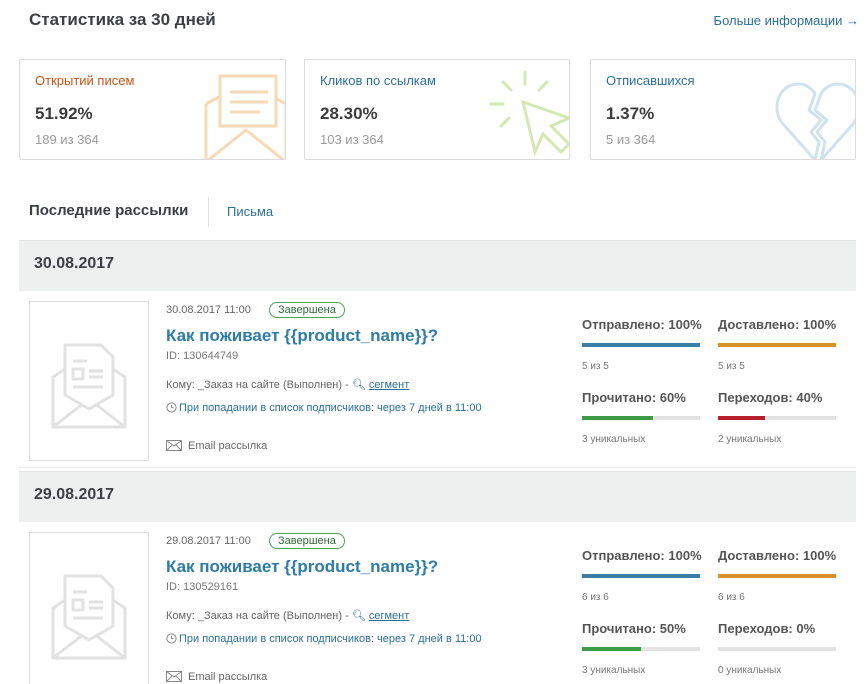 The image size is (867, 684). Describe the element at coordinates (244, 116) in the screenshot. I see `open-envelope-icon` at that location.